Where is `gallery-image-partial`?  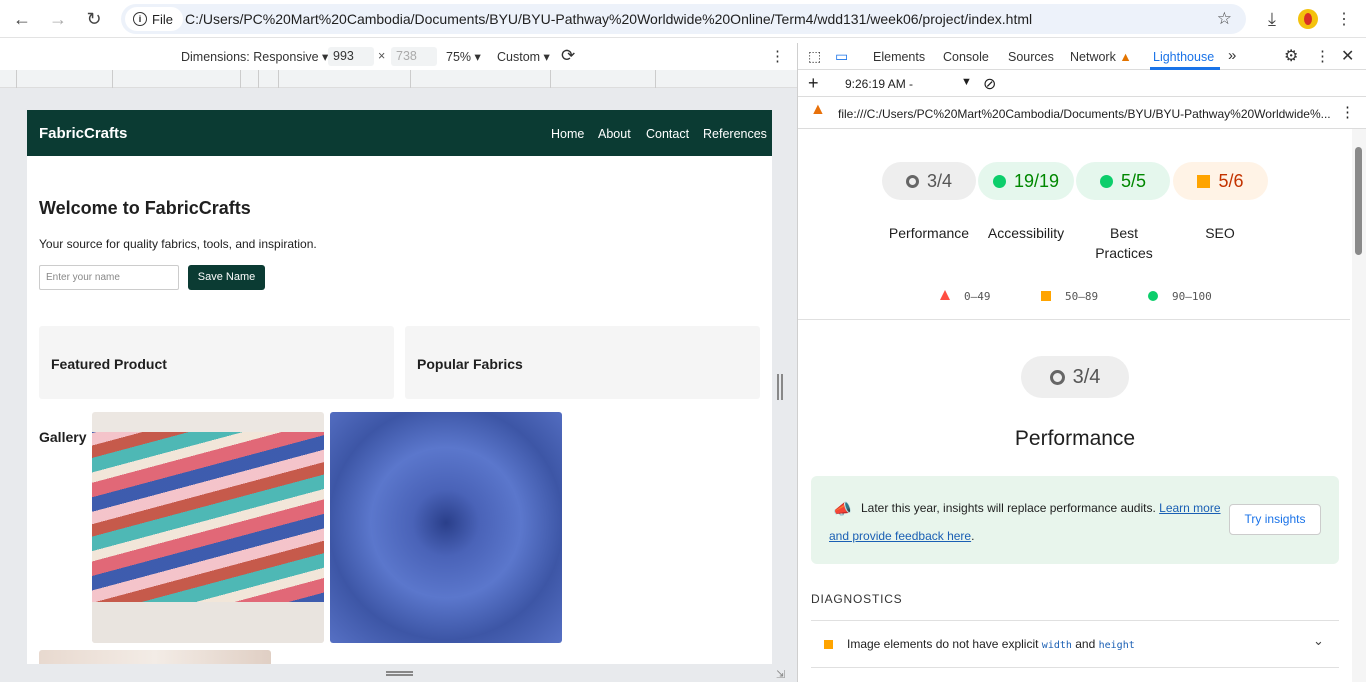
gallery-image-partial is located at coordinates (155, 657).